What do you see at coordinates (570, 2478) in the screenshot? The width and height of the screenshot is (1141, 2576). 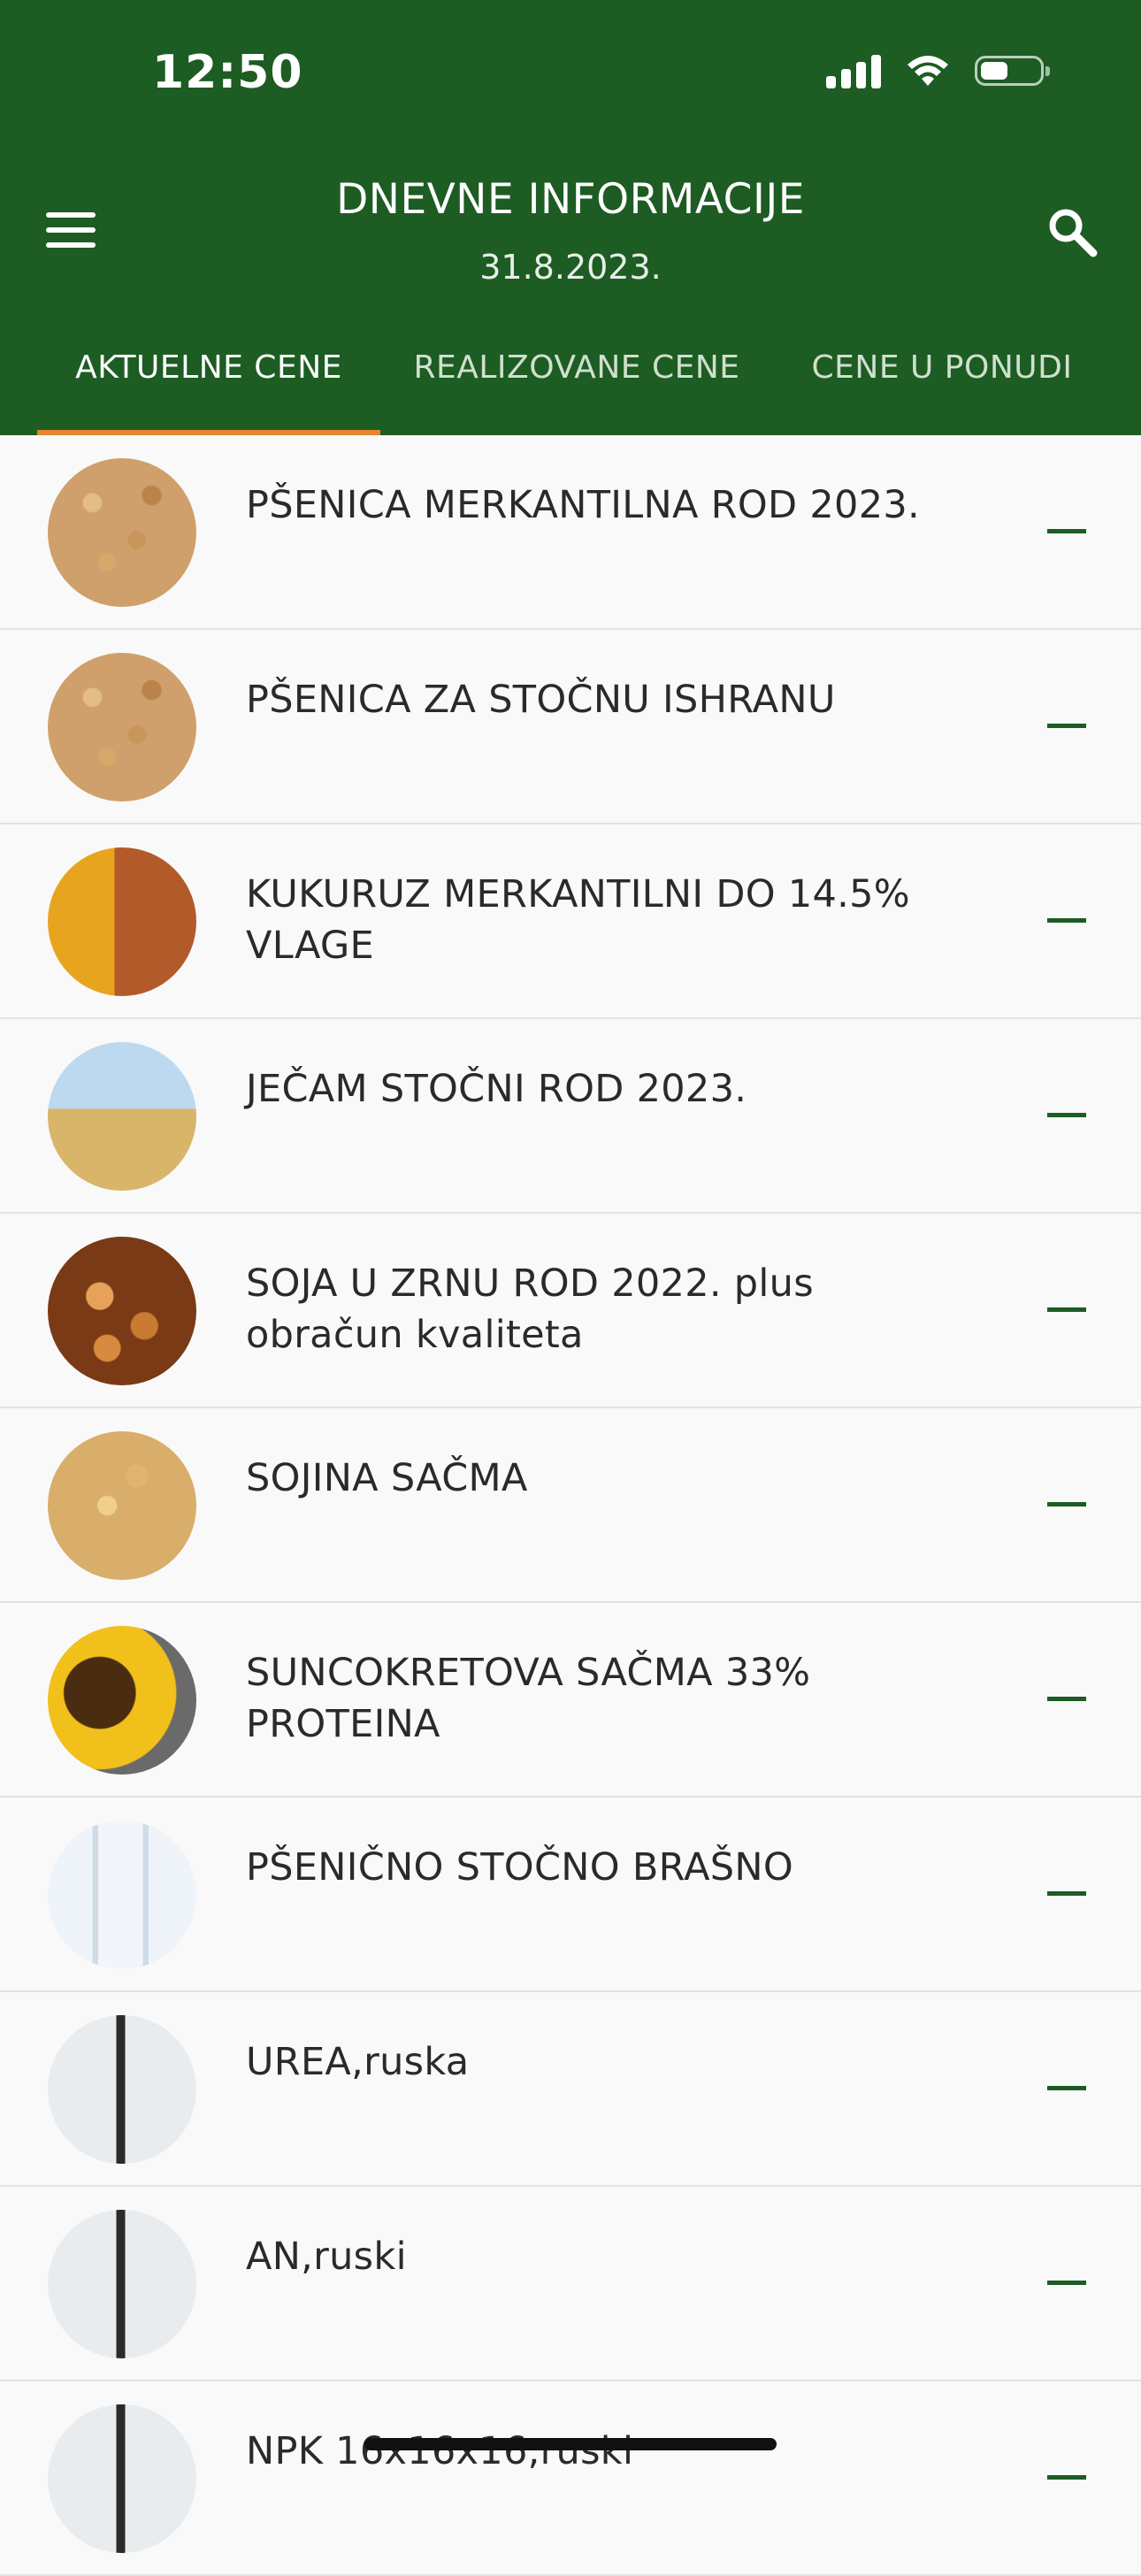 I see `list-item: NPK 16x16x16,ruski` at bounding box center [570, 2478].